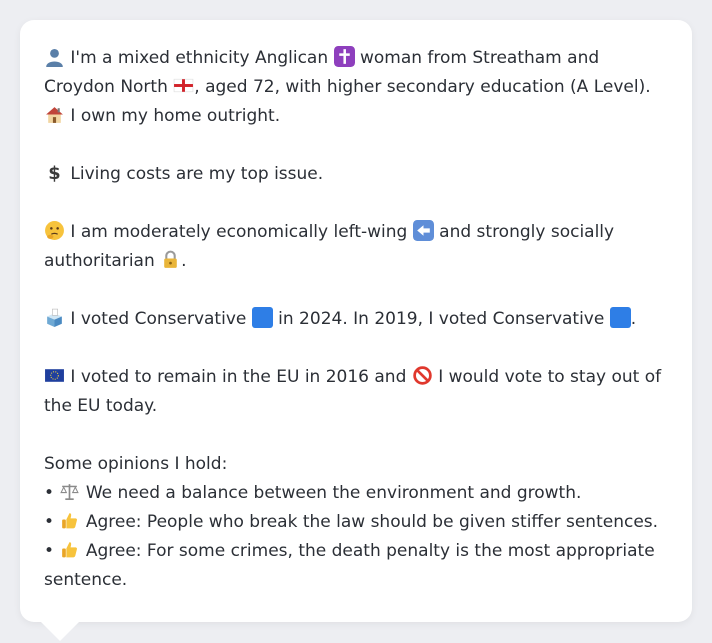  I want to click on prohibited-icon, so click(422, 375).